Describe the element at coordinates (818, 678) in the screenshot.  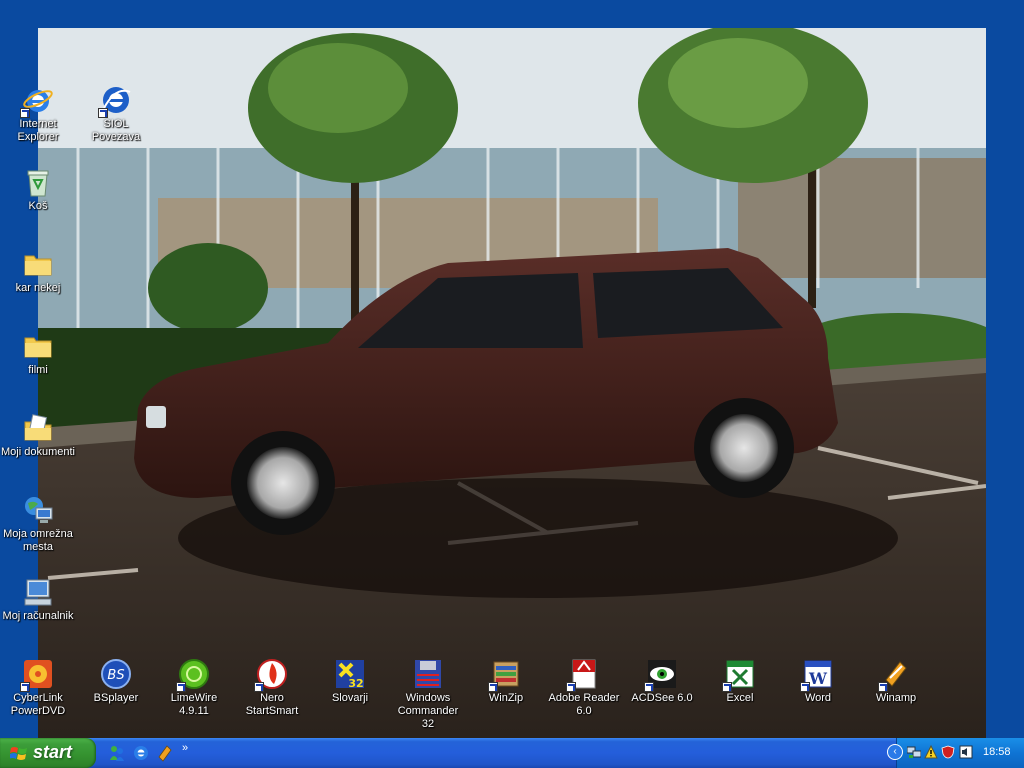
I see `svg-text: W` at that location.